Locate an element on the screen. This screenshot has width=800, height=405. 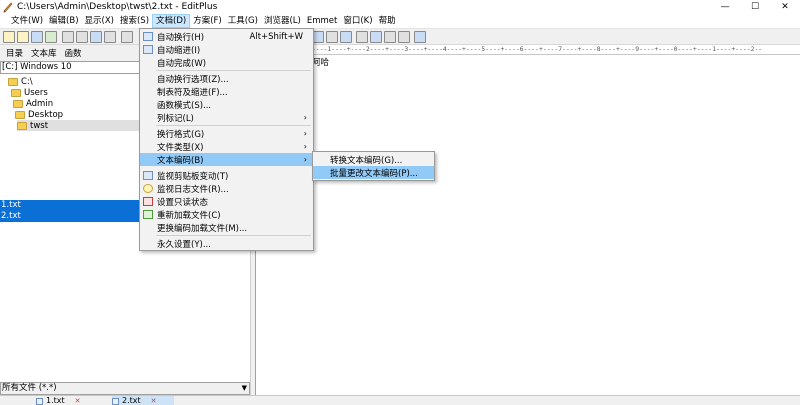
tab-cliptext: 文本库 is located at coordinates (44, 53).